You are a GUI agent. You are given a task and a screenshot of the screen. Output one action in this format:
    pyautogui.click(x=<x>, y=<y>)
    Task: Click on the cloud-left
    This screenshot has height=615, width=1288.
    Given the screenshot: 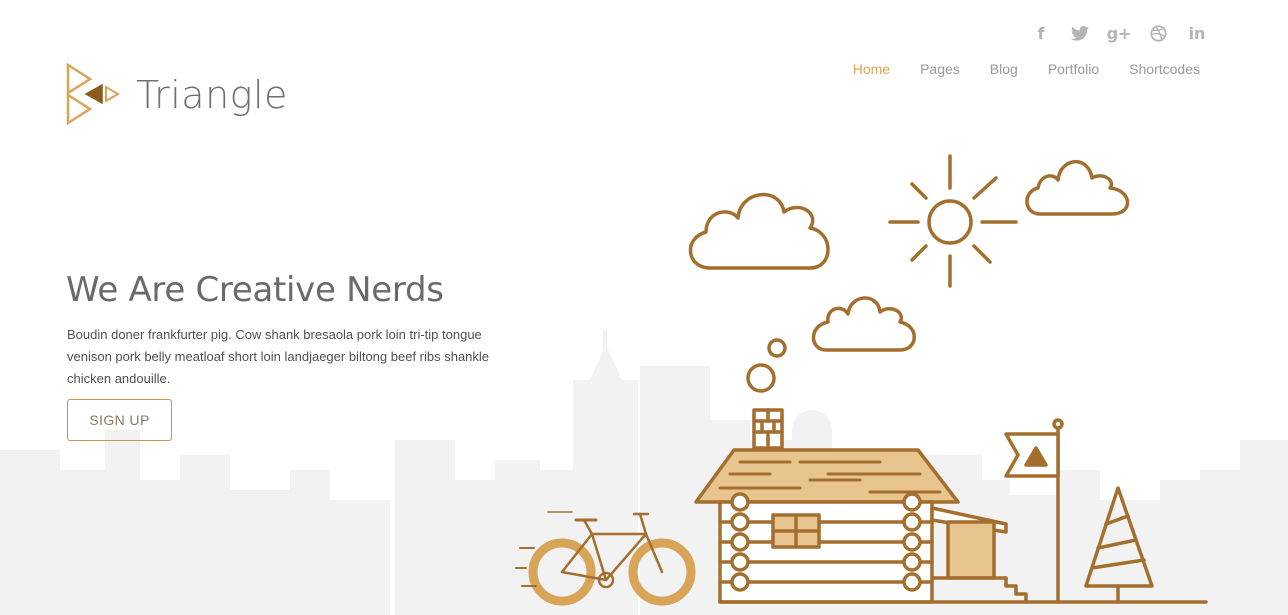 What is the action you would take?
    pyautogui.click(x=759, y=231)
    